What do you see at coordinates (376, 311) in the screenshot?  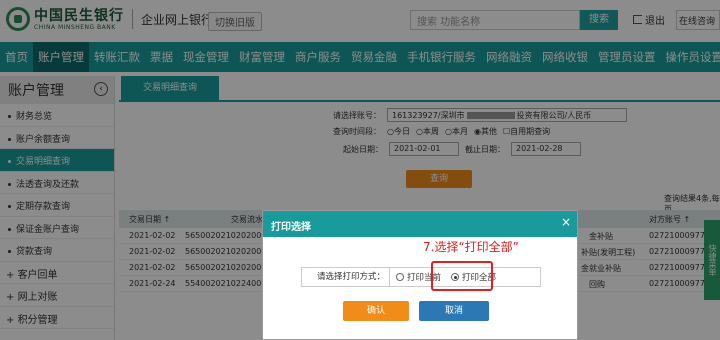 I see `confirm-button: 确认` at bounding box center [376, 311].